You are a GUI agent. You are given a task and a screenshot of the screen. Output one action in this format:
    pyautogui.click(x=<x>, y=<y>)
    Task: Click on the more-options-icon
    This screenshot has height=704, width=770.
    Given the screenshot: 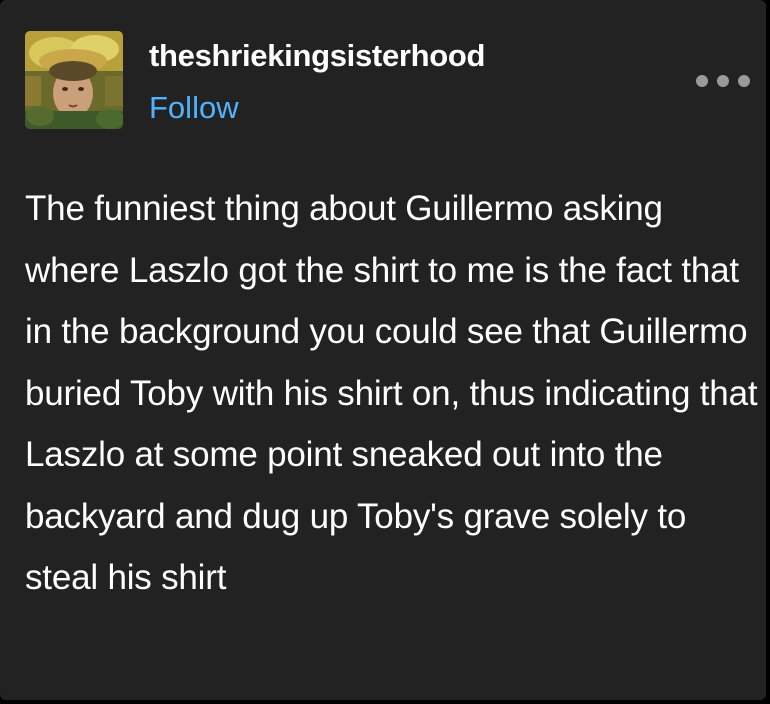 What is the action you would take?
    pyautogui.click(x=723, y=81)
    